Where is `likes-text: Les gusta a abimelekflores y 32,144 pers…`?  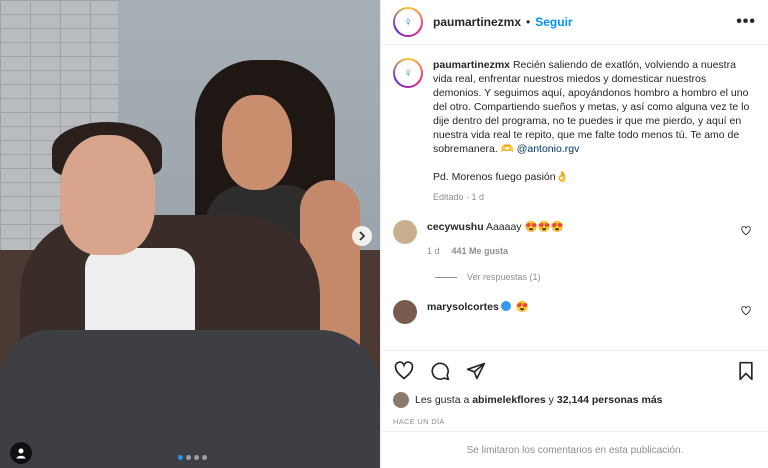 likes-text: Les gusta a abimelekflores y 32,144 pers… is located at coordinates (539, 400).